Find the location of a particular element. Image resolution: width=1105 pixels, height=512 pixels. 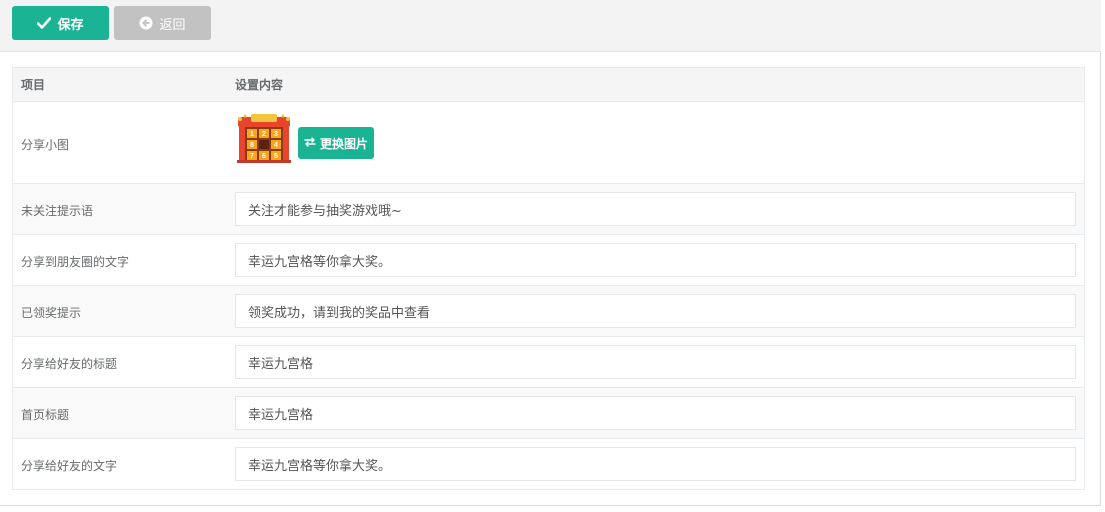

row-label: 首页标题 is located at coordinates (45, 415).